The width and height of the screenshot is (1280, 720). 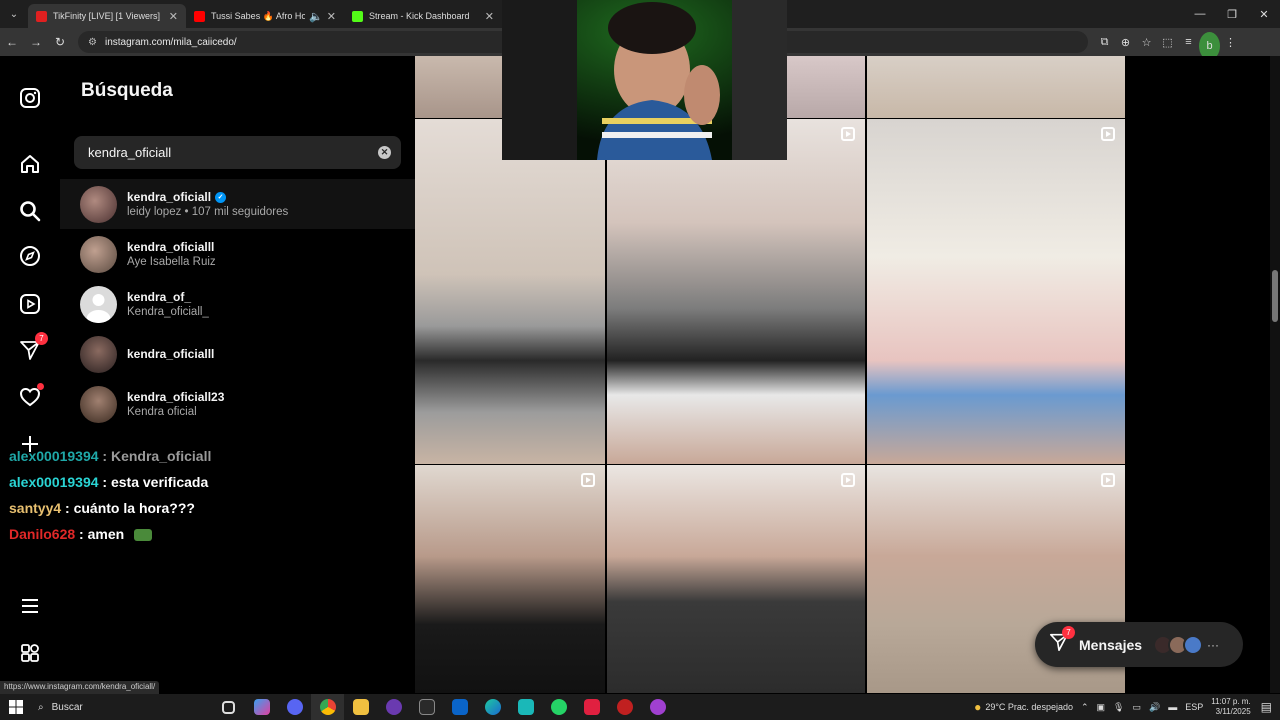 I want to click on task-view-icon, so click(x=228, y=707).